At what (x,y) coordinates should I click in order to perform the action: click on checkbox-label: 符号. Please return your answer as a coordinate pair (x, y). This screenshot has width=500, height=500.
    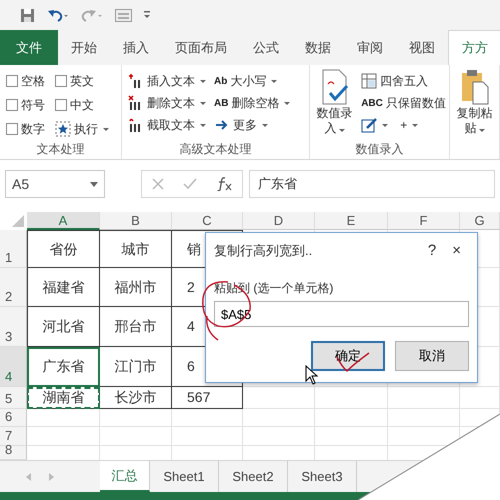
    Looking at the image, I should click on (33, 105).